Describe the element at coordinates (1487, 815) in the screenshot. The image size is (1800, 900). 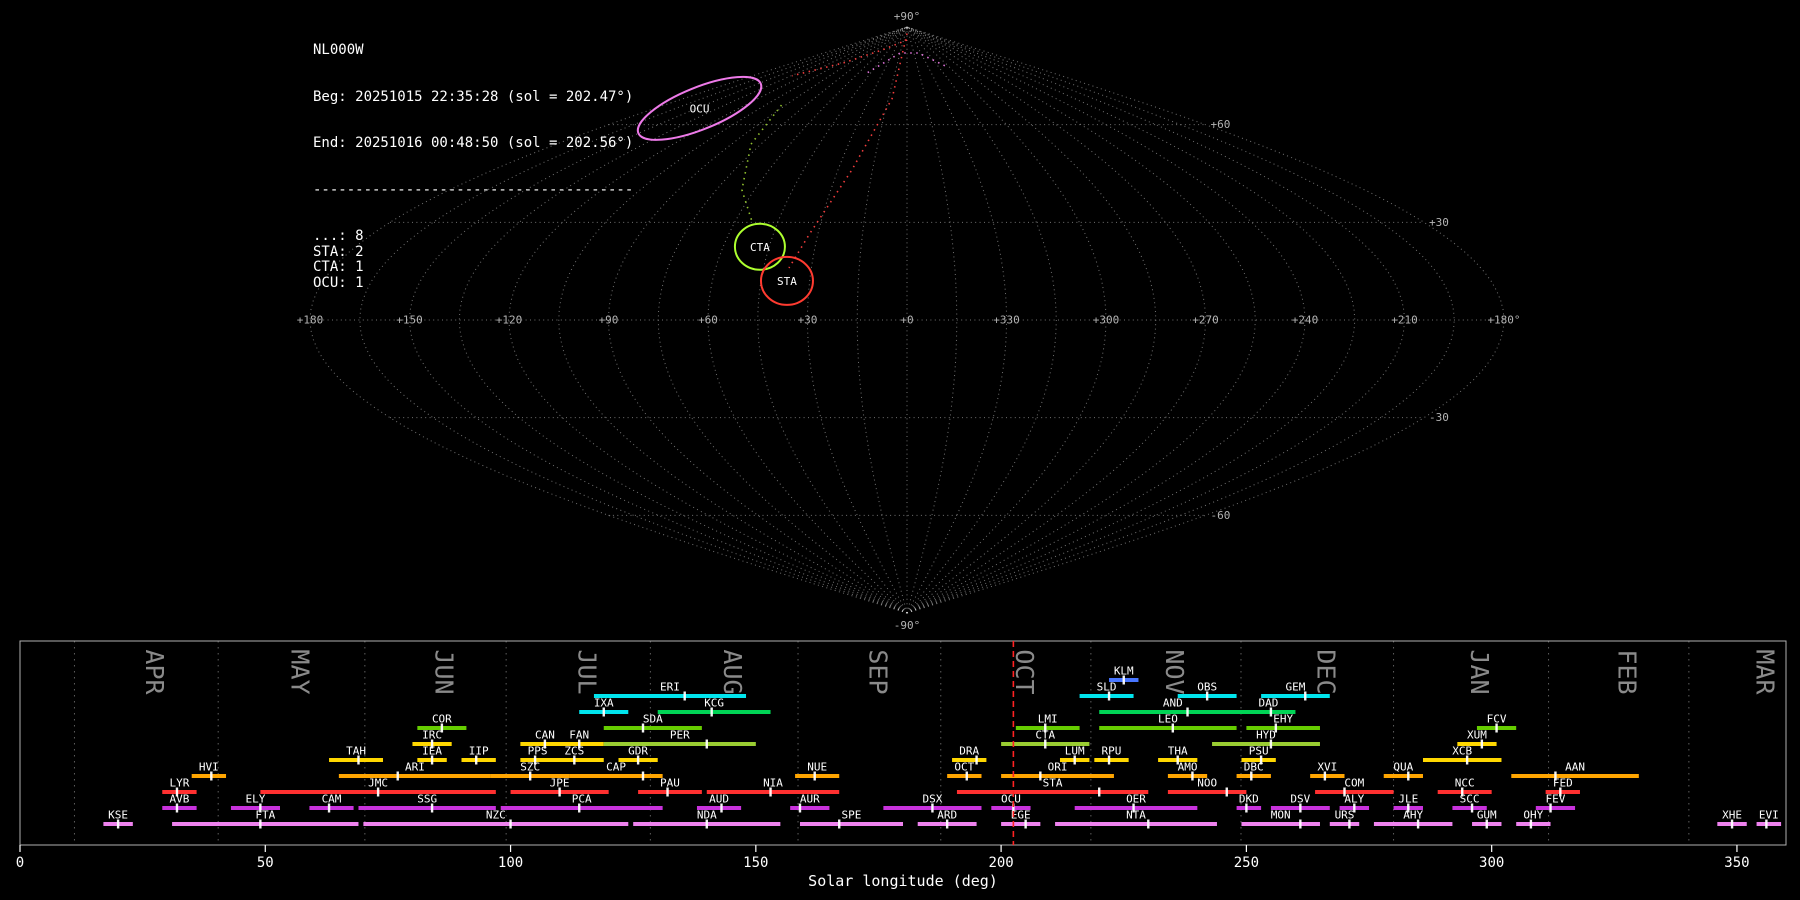
I see `shower-label-gum: GUM` at that location.